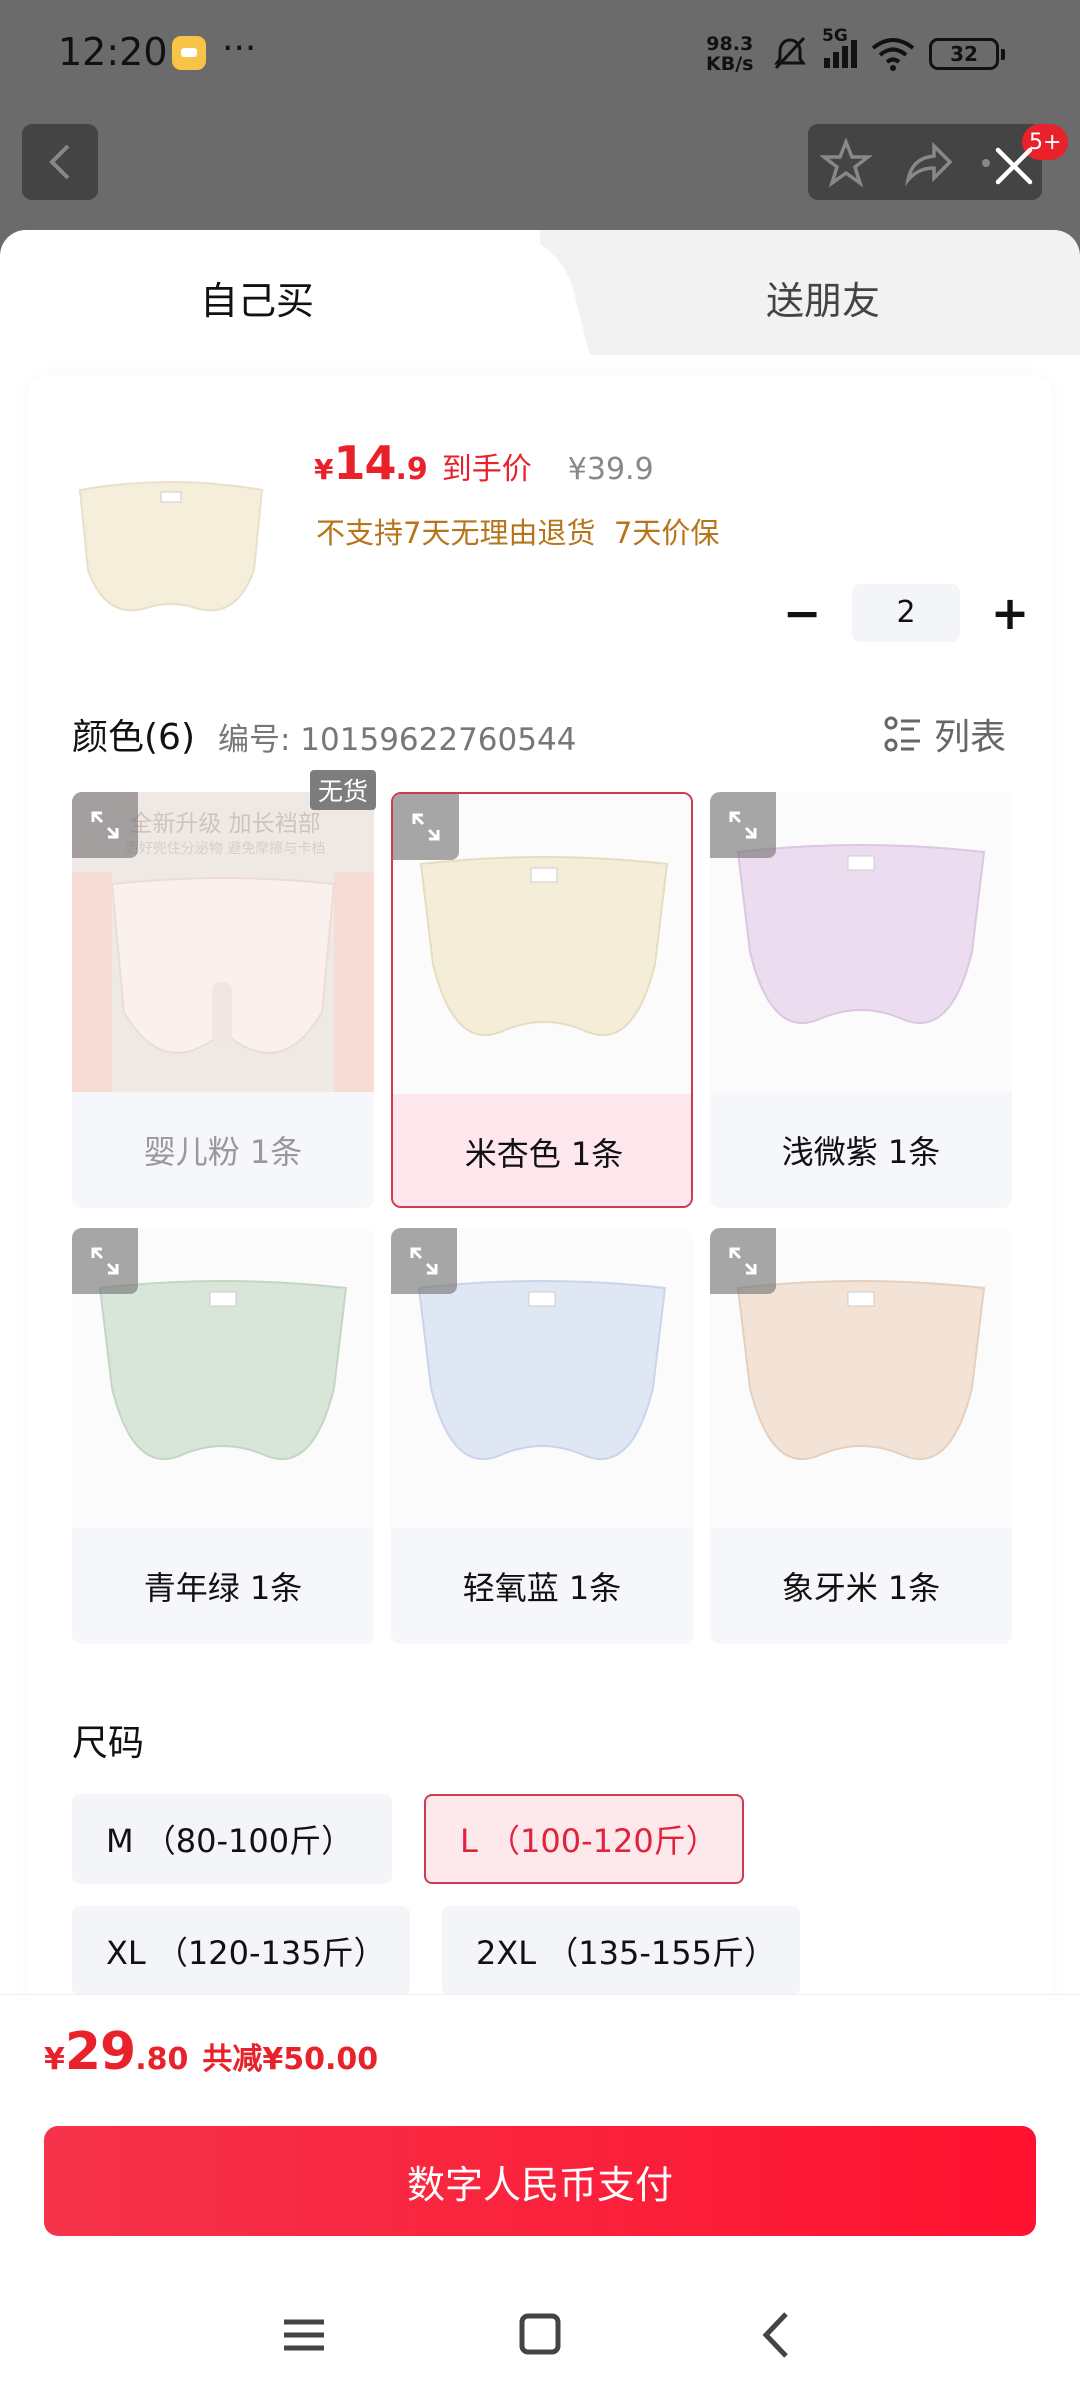 This screenshot has height=2400, width=1080. I want to click on status-time: 12:20, so click(113, 52).